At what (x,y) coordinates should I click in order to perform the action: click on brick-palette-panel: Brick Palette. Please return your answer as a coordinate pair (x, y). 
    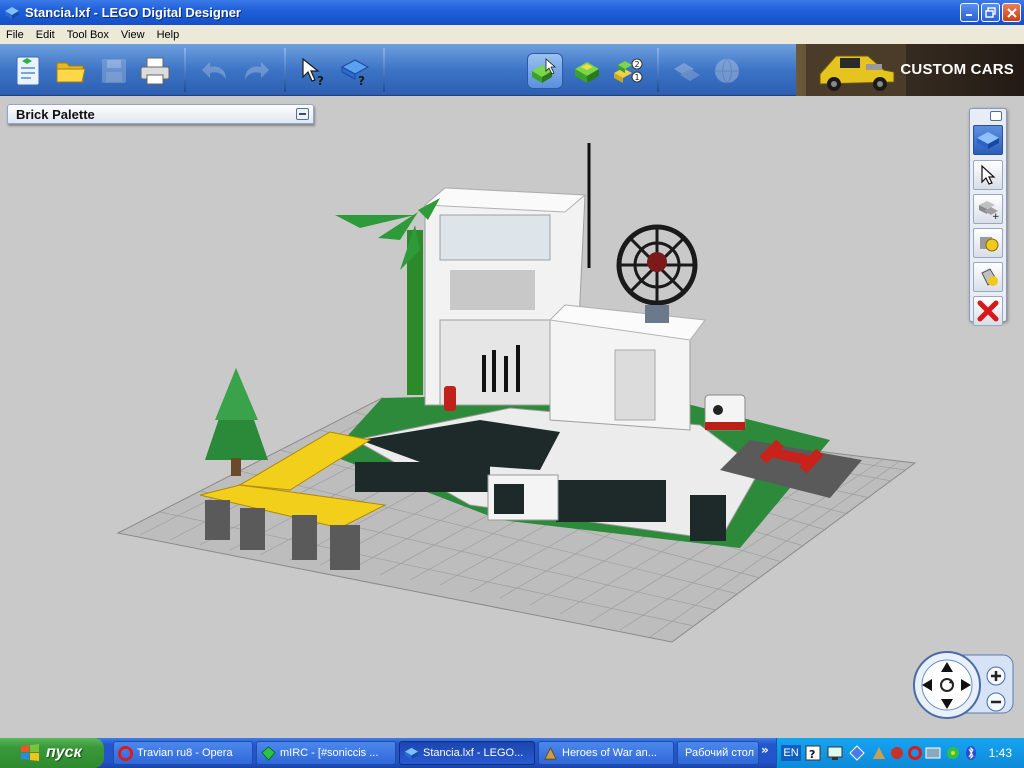
    Looking at the image, I should click on (160, 114).